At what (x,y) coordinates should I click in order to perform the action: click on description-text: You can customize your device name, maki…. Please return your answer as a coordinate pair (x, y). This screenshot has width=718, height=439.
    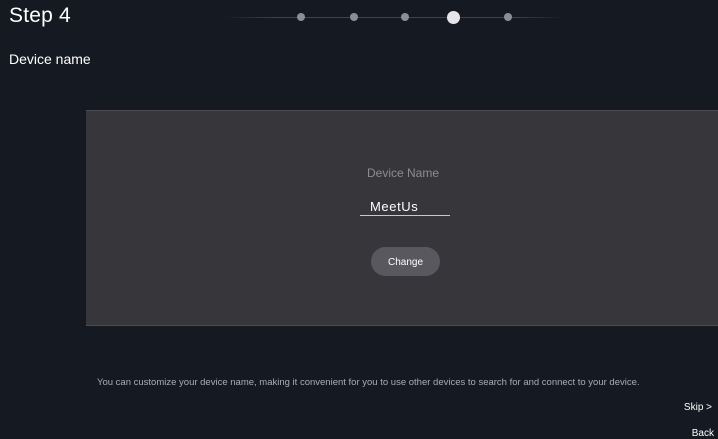
    Looking at the image, I should click on (368, 382).